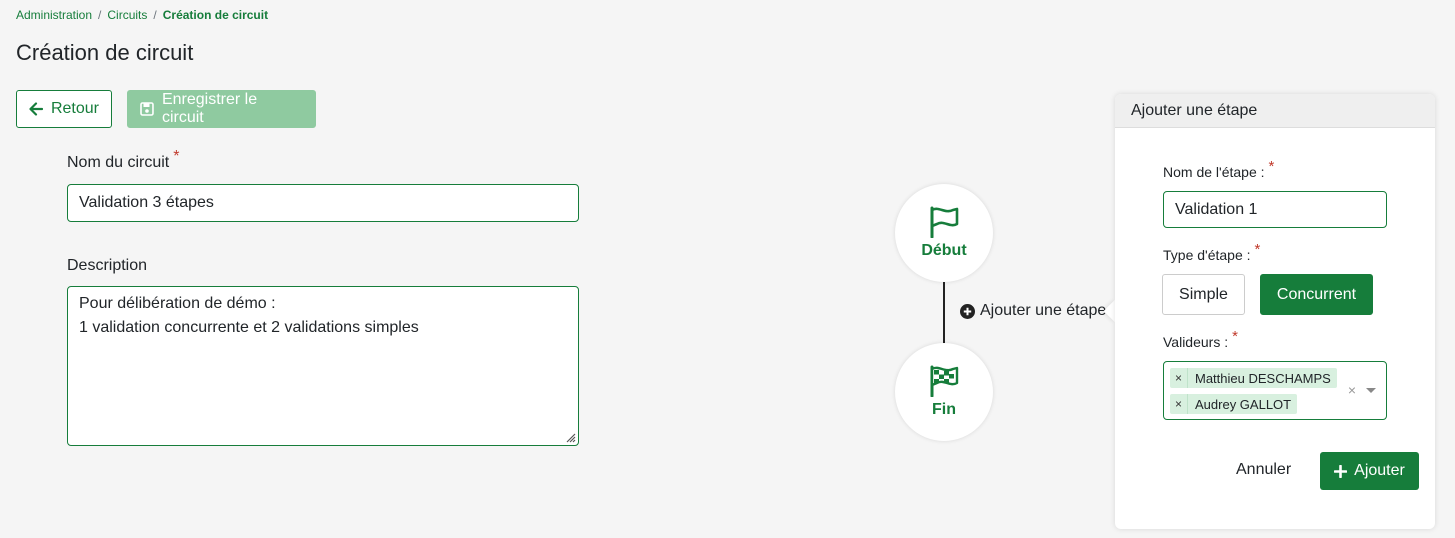 The width and height of the screenshot is (1455, 538). Describe the element at coordinates (105, 52) in the screenshot. I see `page-title: Création de circuit` at that location.